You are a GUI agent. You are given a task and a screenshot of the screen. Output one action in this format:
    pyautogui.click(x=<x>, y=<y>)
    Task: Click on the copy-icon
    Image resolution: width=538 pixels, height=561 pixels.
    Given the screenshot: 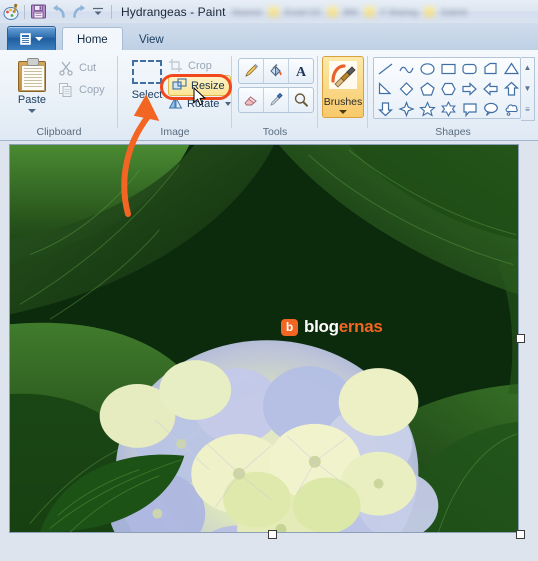 What is the action you would take?
    pyautogui.click(x=66, y=90)
    